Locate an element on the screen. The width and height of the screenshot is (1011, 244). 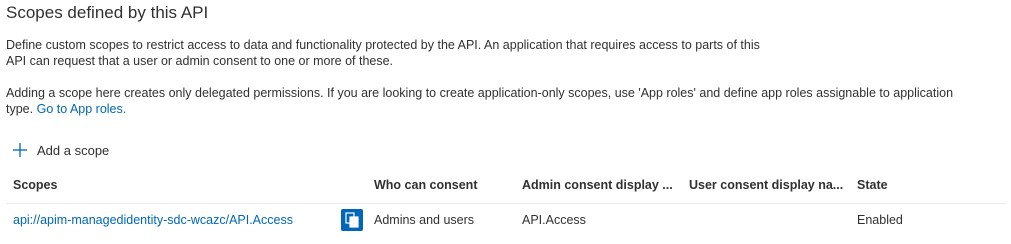
state-cell: Enabled is located at coordinates (880, 220).